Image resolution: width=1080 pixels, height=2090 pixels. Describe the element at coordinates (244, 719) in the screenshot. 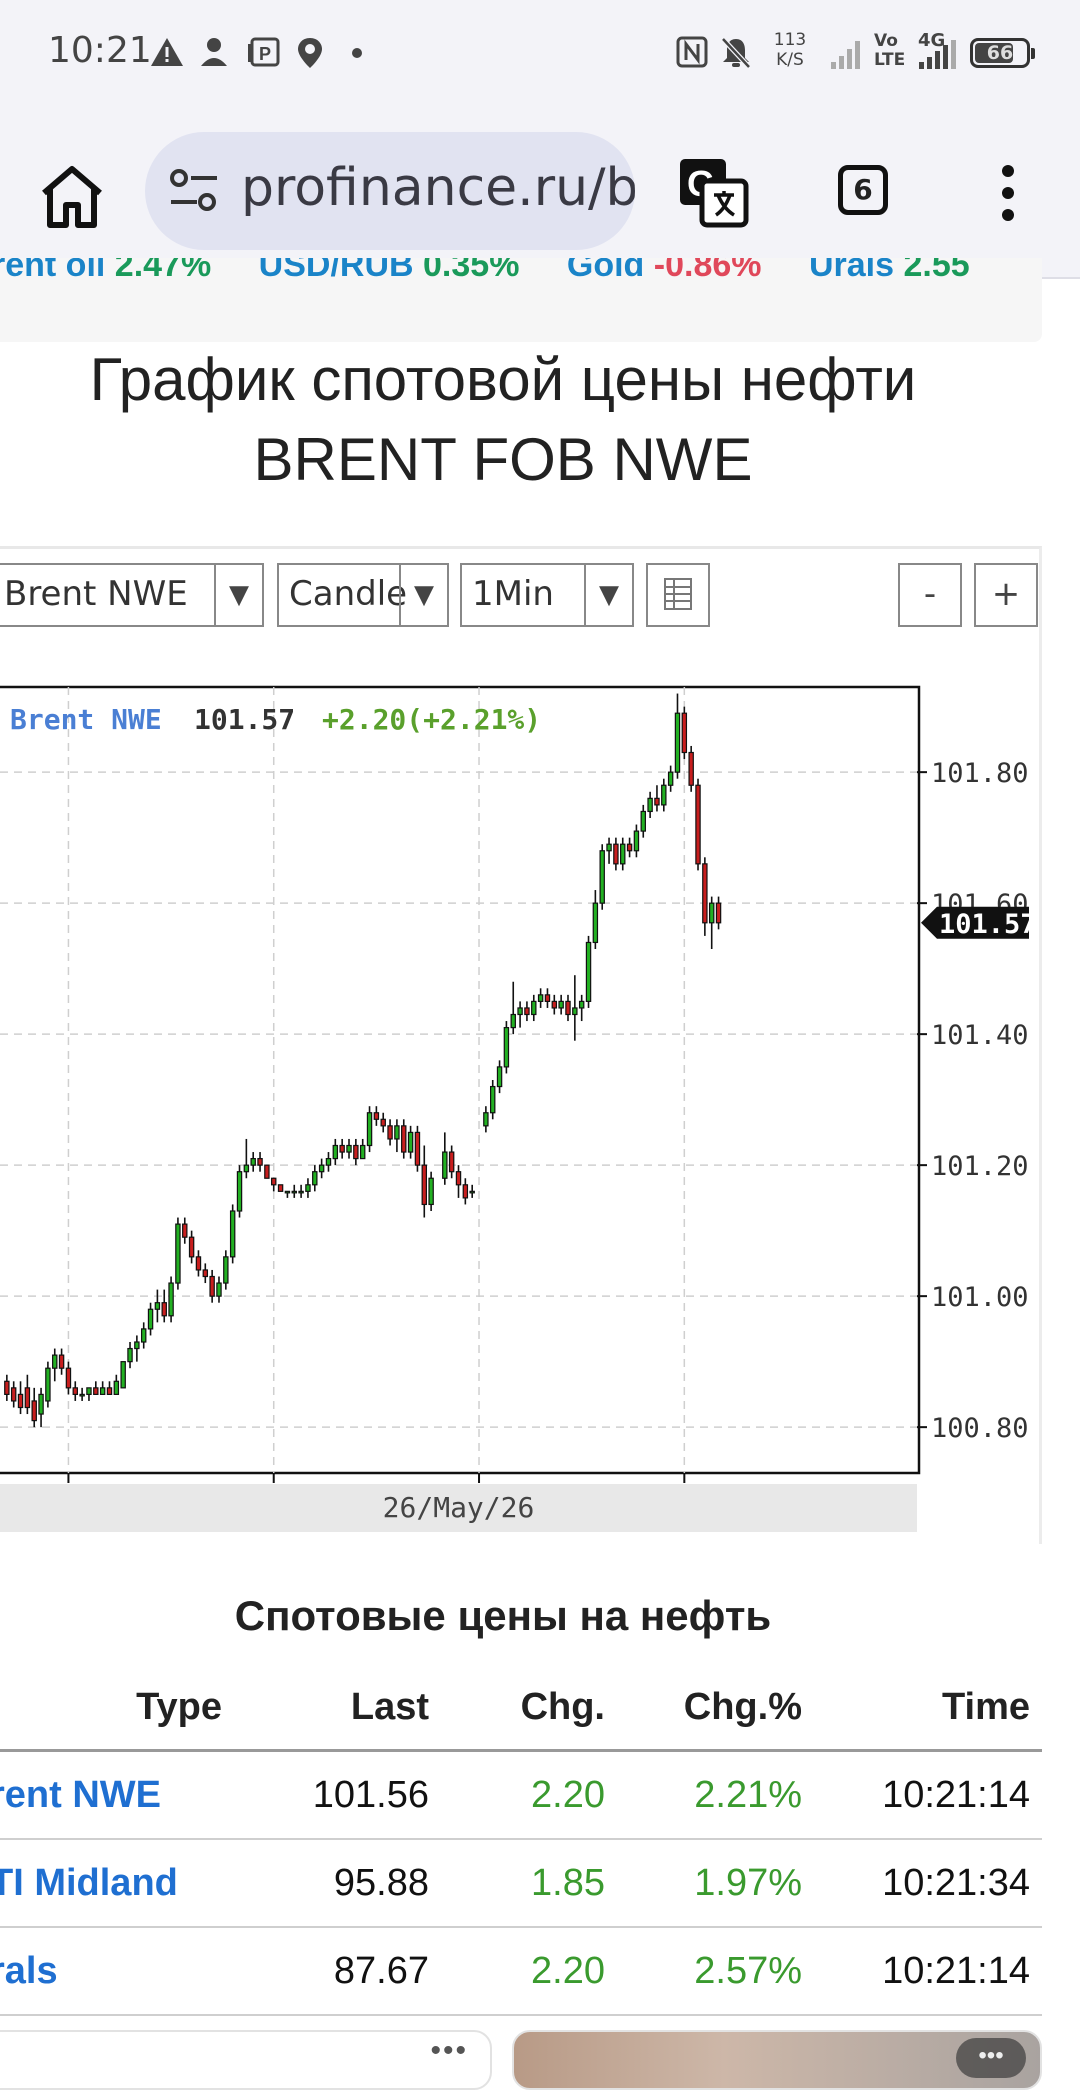

I see `legend-last-price: 101.57` at that location.